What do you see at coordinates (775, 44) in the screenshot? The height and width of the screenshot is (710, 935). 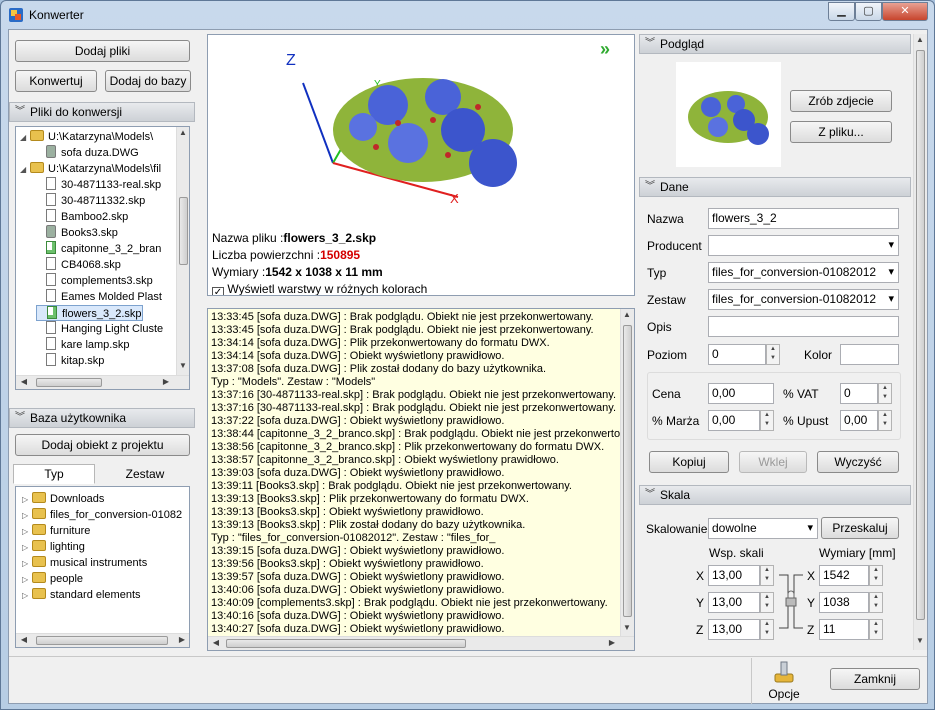 I see `preview-panel-header: ︾ Podgląd` at bounding box center [775, 44].